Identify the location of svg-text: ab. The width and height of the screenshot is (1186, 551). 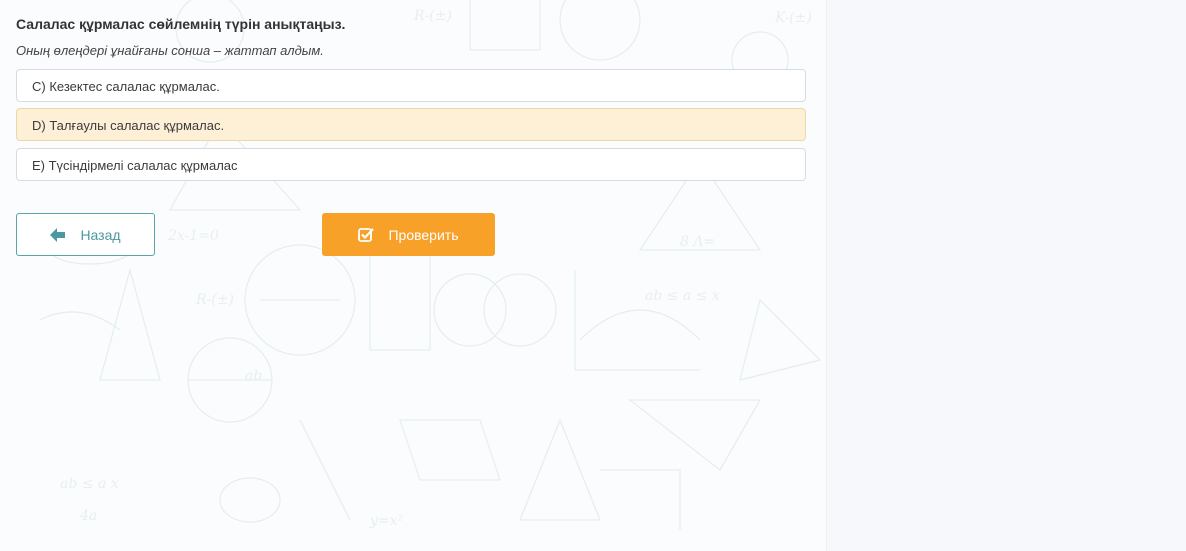
(253, 376).